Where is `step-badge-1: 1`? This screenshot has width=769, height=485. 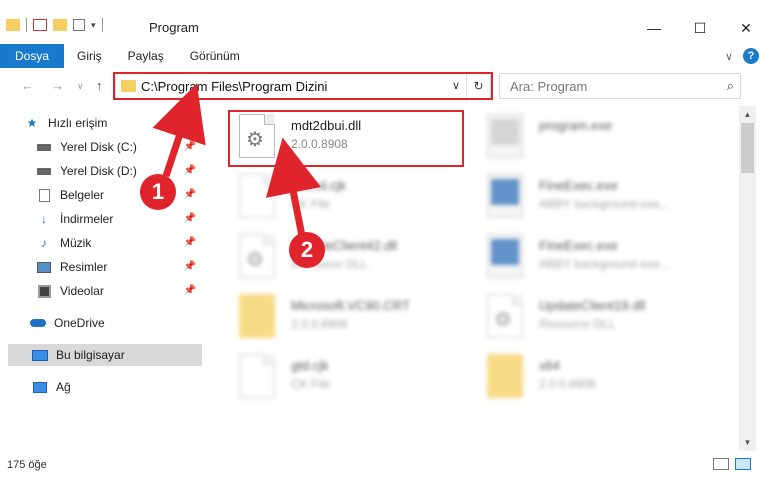 step-badge-1: 1 is located at coordinates (158, 192).